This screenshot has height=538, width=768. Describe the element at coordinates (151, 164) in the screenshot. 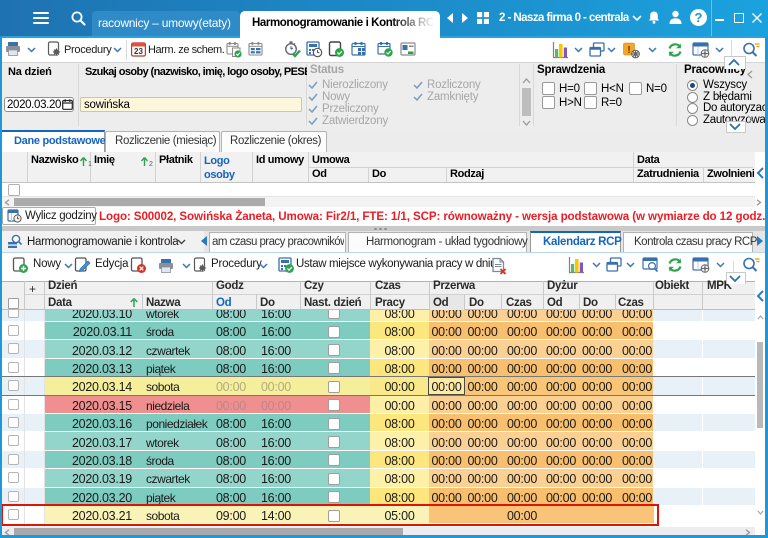

I see `svg-text: 2` at that location.